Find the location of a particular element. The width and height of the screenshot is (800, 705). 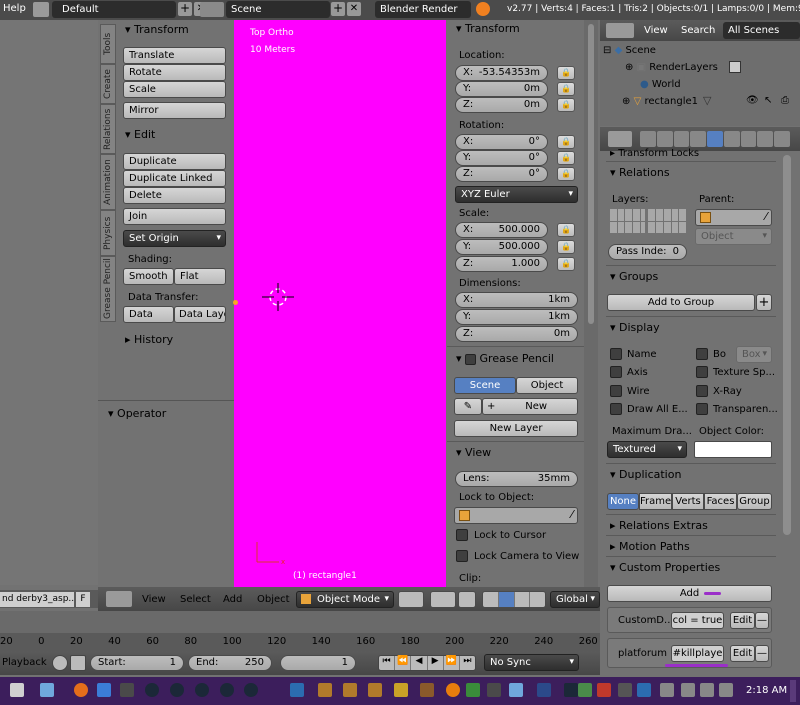

add-scene-icon: + is located at coordinates (338, 9).